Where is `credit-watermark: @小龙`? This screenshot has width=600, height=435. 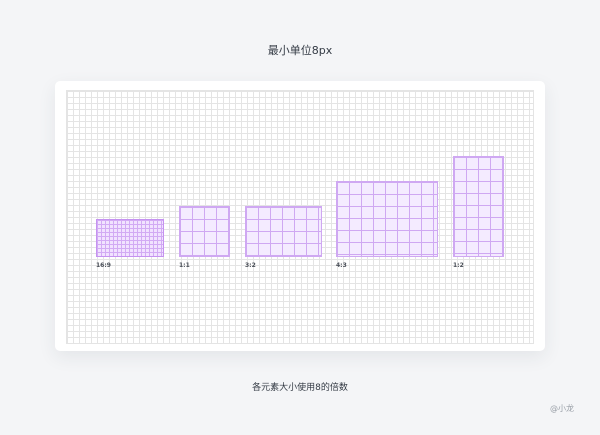 credit-watermark: @小龙 is located at coordinates (562, 408).